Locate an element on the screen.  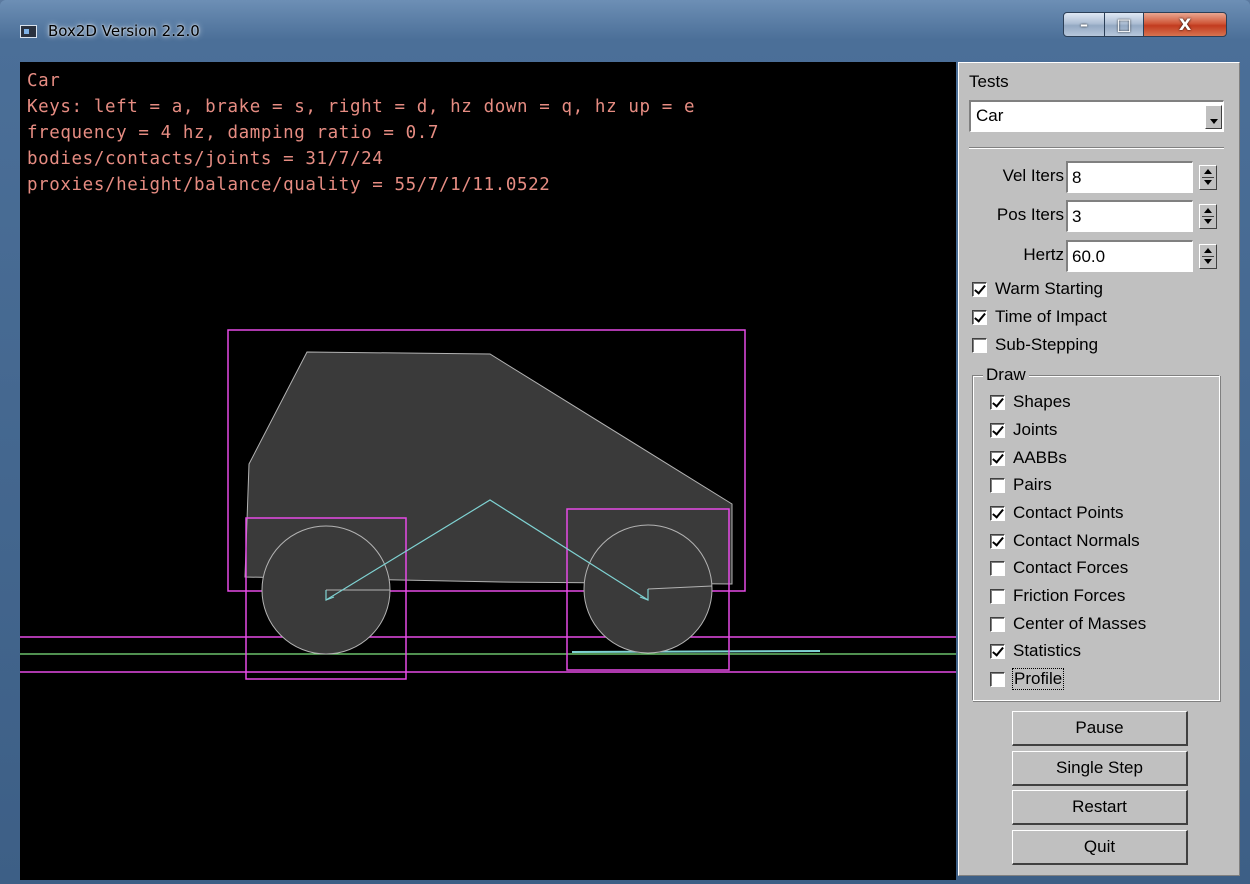
draw-pairs-label: Pairs is located at coordinates (1032, 484).